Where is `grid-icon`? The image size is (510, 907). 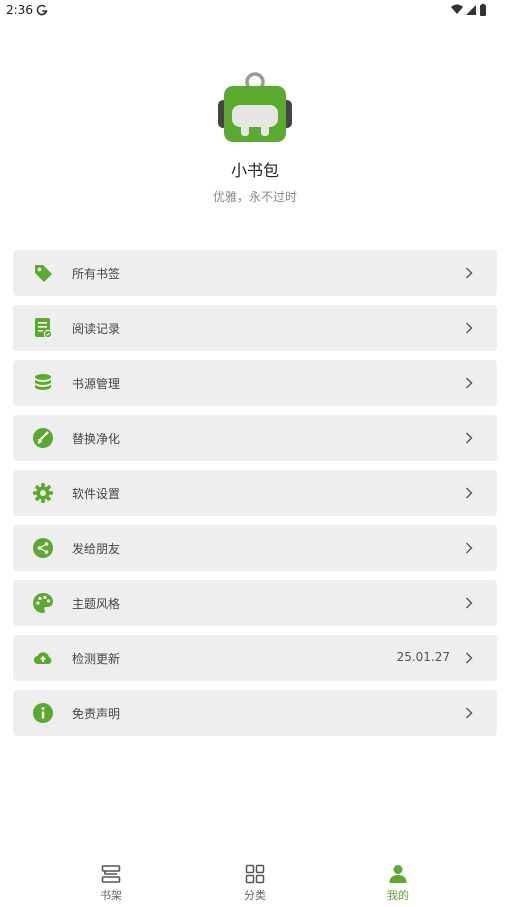
grid-icon is located at coordinates (255, 874).